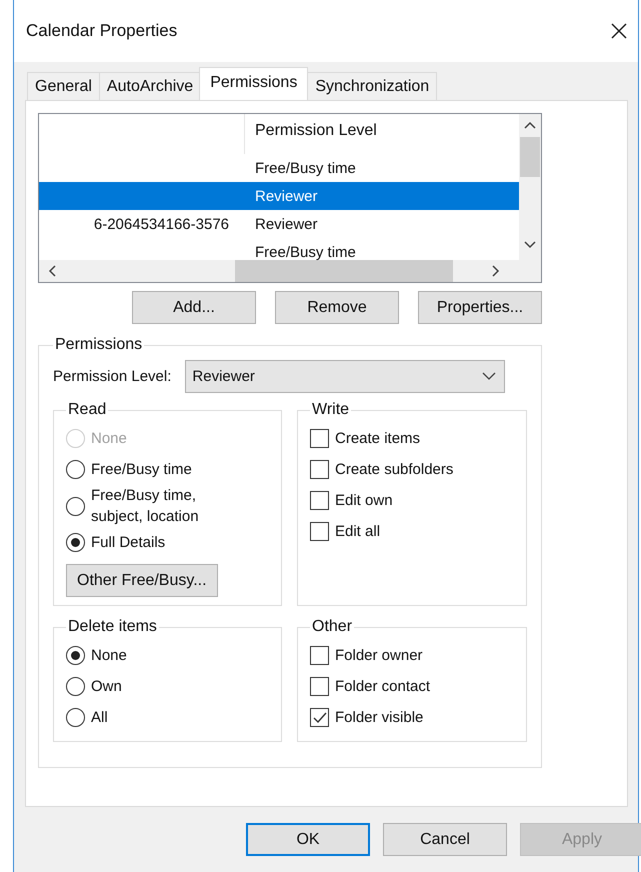 The image size is (641, 872). Describe the element at coordinates (106, 687) in the screenshot. I see `option-label: Own` at that location.